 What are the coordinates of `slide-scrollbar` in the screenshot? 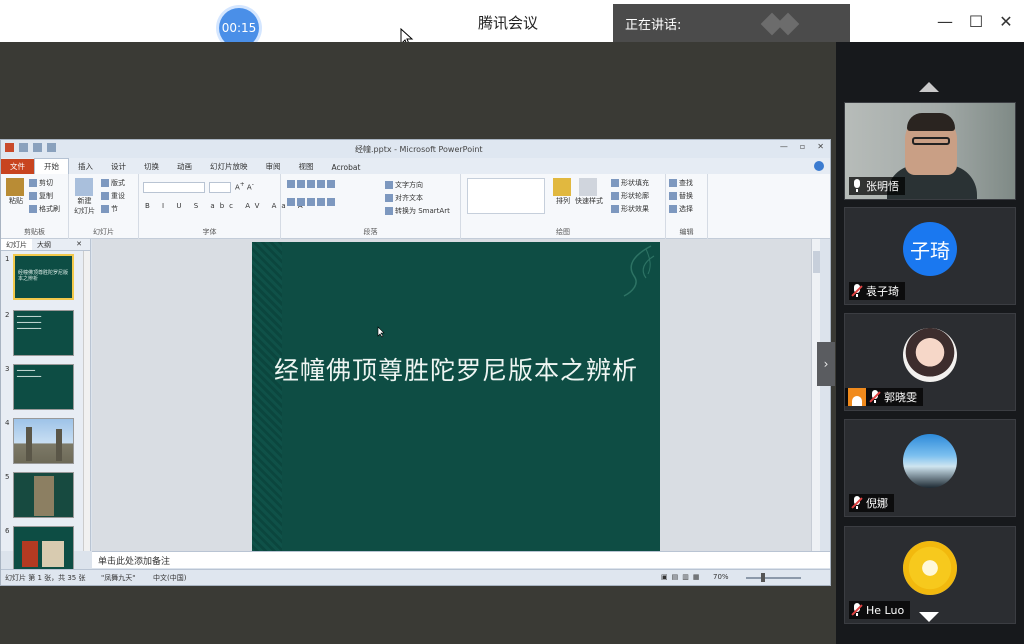 It's located at (815, 395).